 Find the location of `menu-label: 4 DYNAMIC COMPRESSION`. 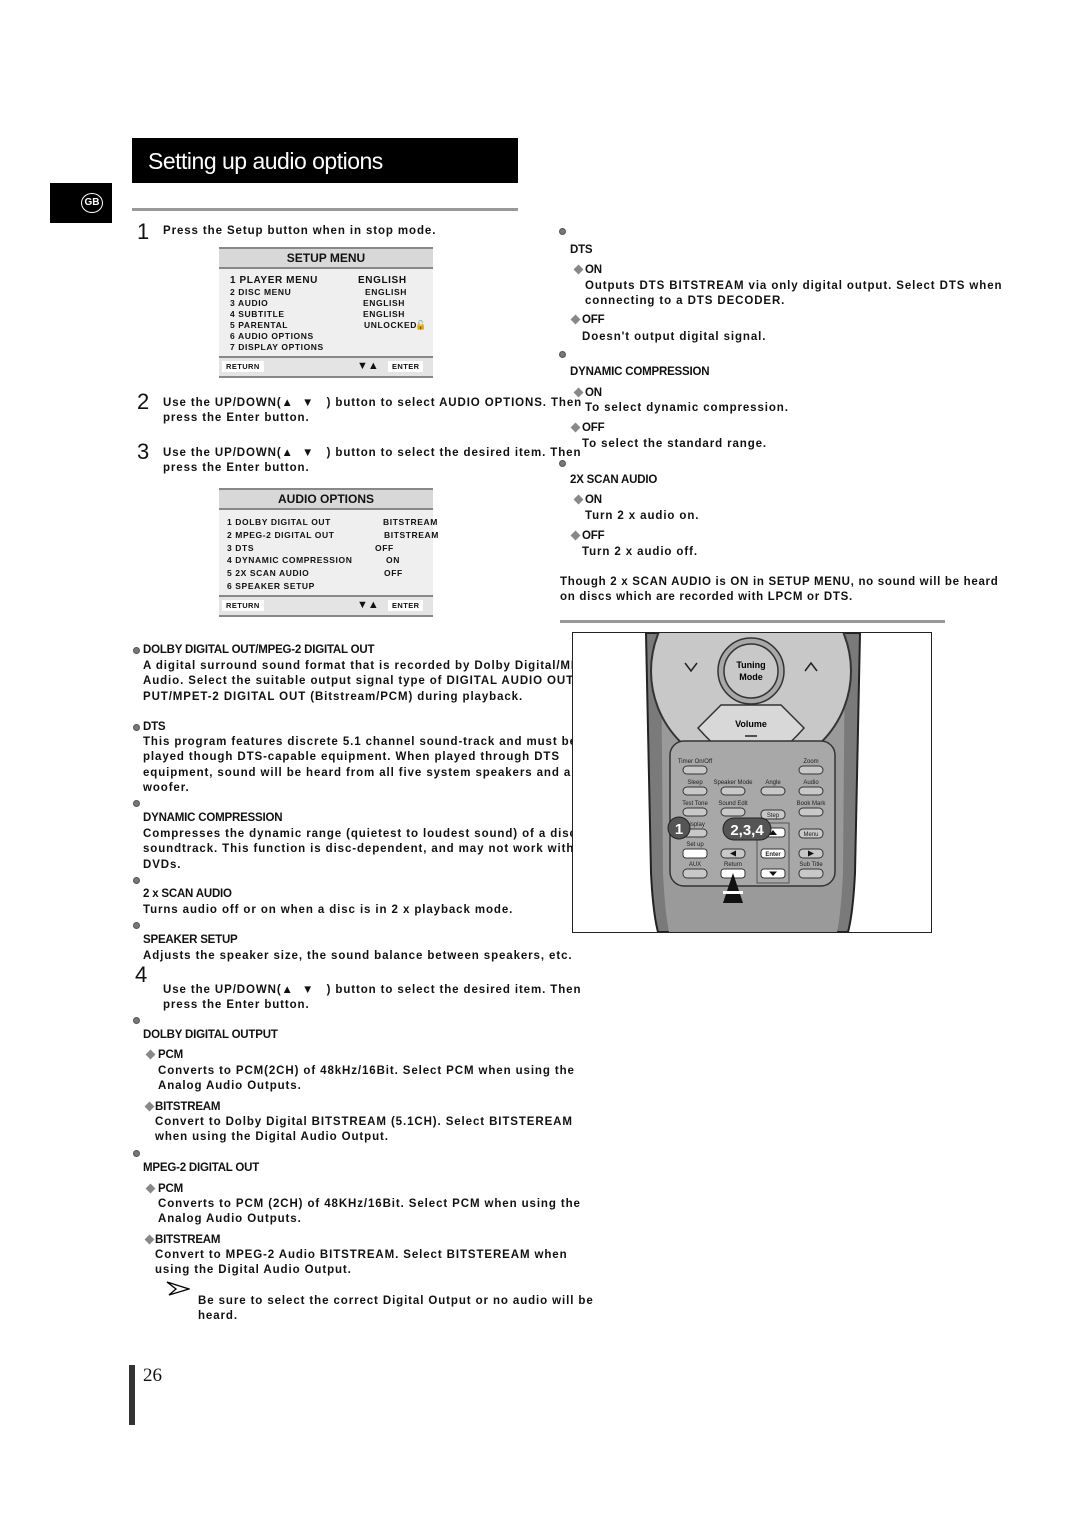

menu-label: 4 DYNAMIC COMPRESSION is located at coordinates (290, 560).